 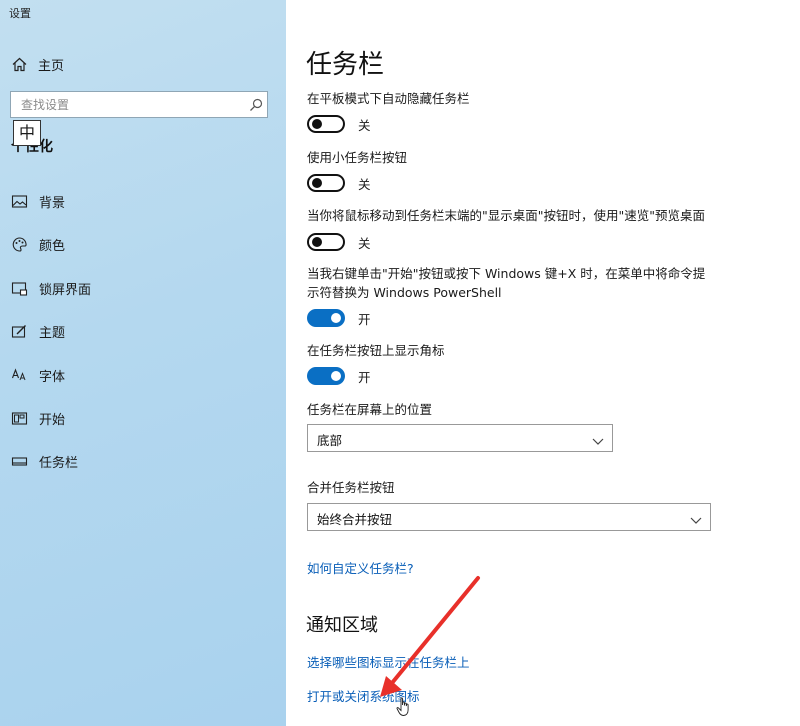 I want to click on sidebar-item-colors: 颜色, so click(x=38, y=244).